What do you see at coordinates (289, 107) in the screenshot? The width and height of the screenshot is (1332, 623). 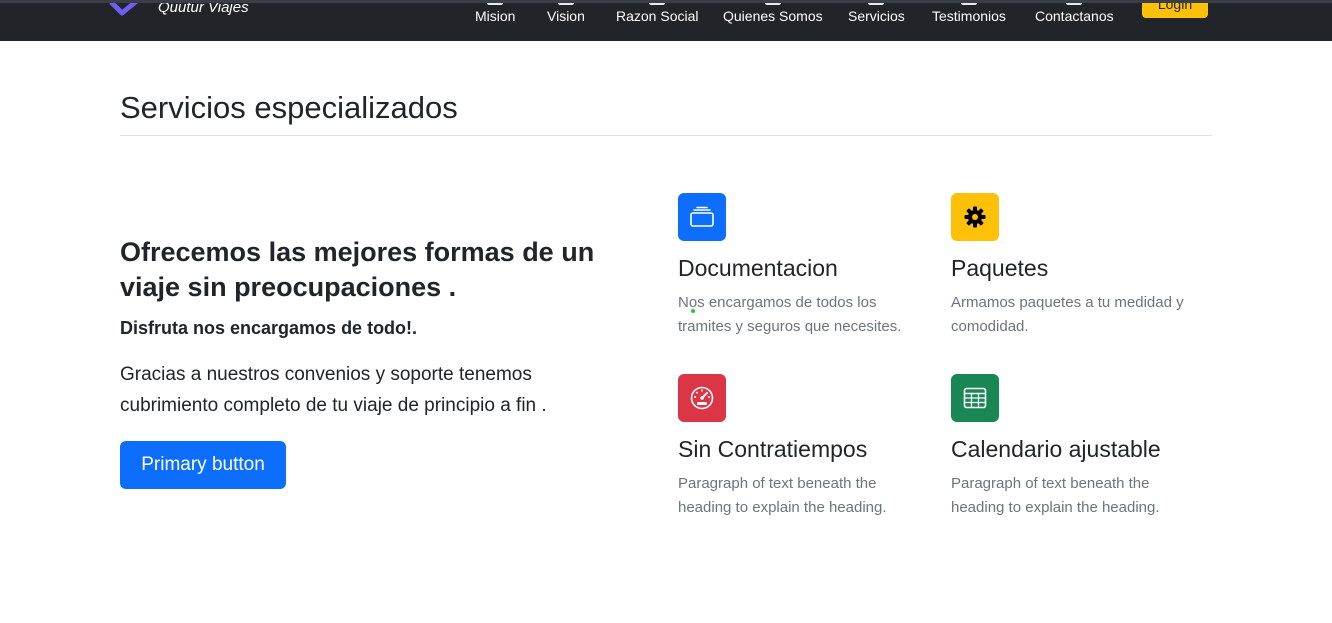 I see `section-title: Servicios especializados` at bounding box center [289, 107].